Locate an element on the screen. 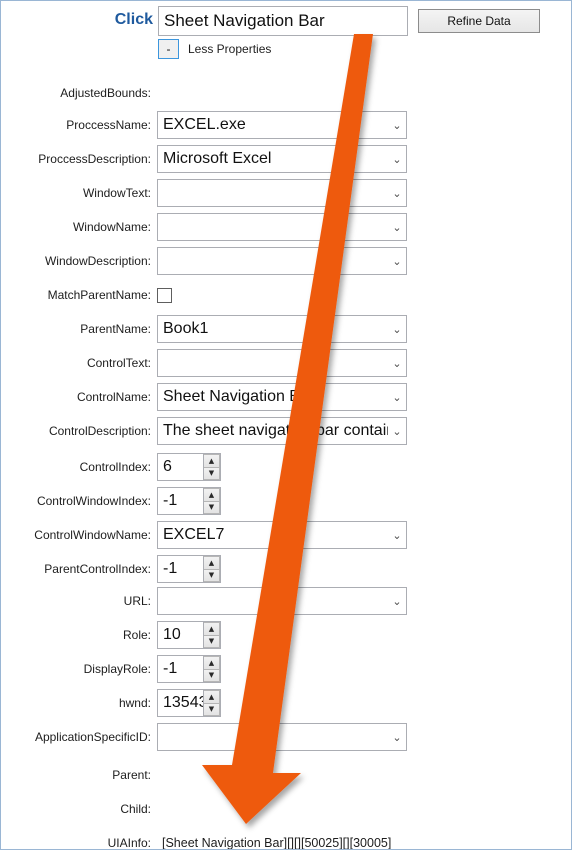  property-value: Microsoft Excel is located at coordinates (217, 158).